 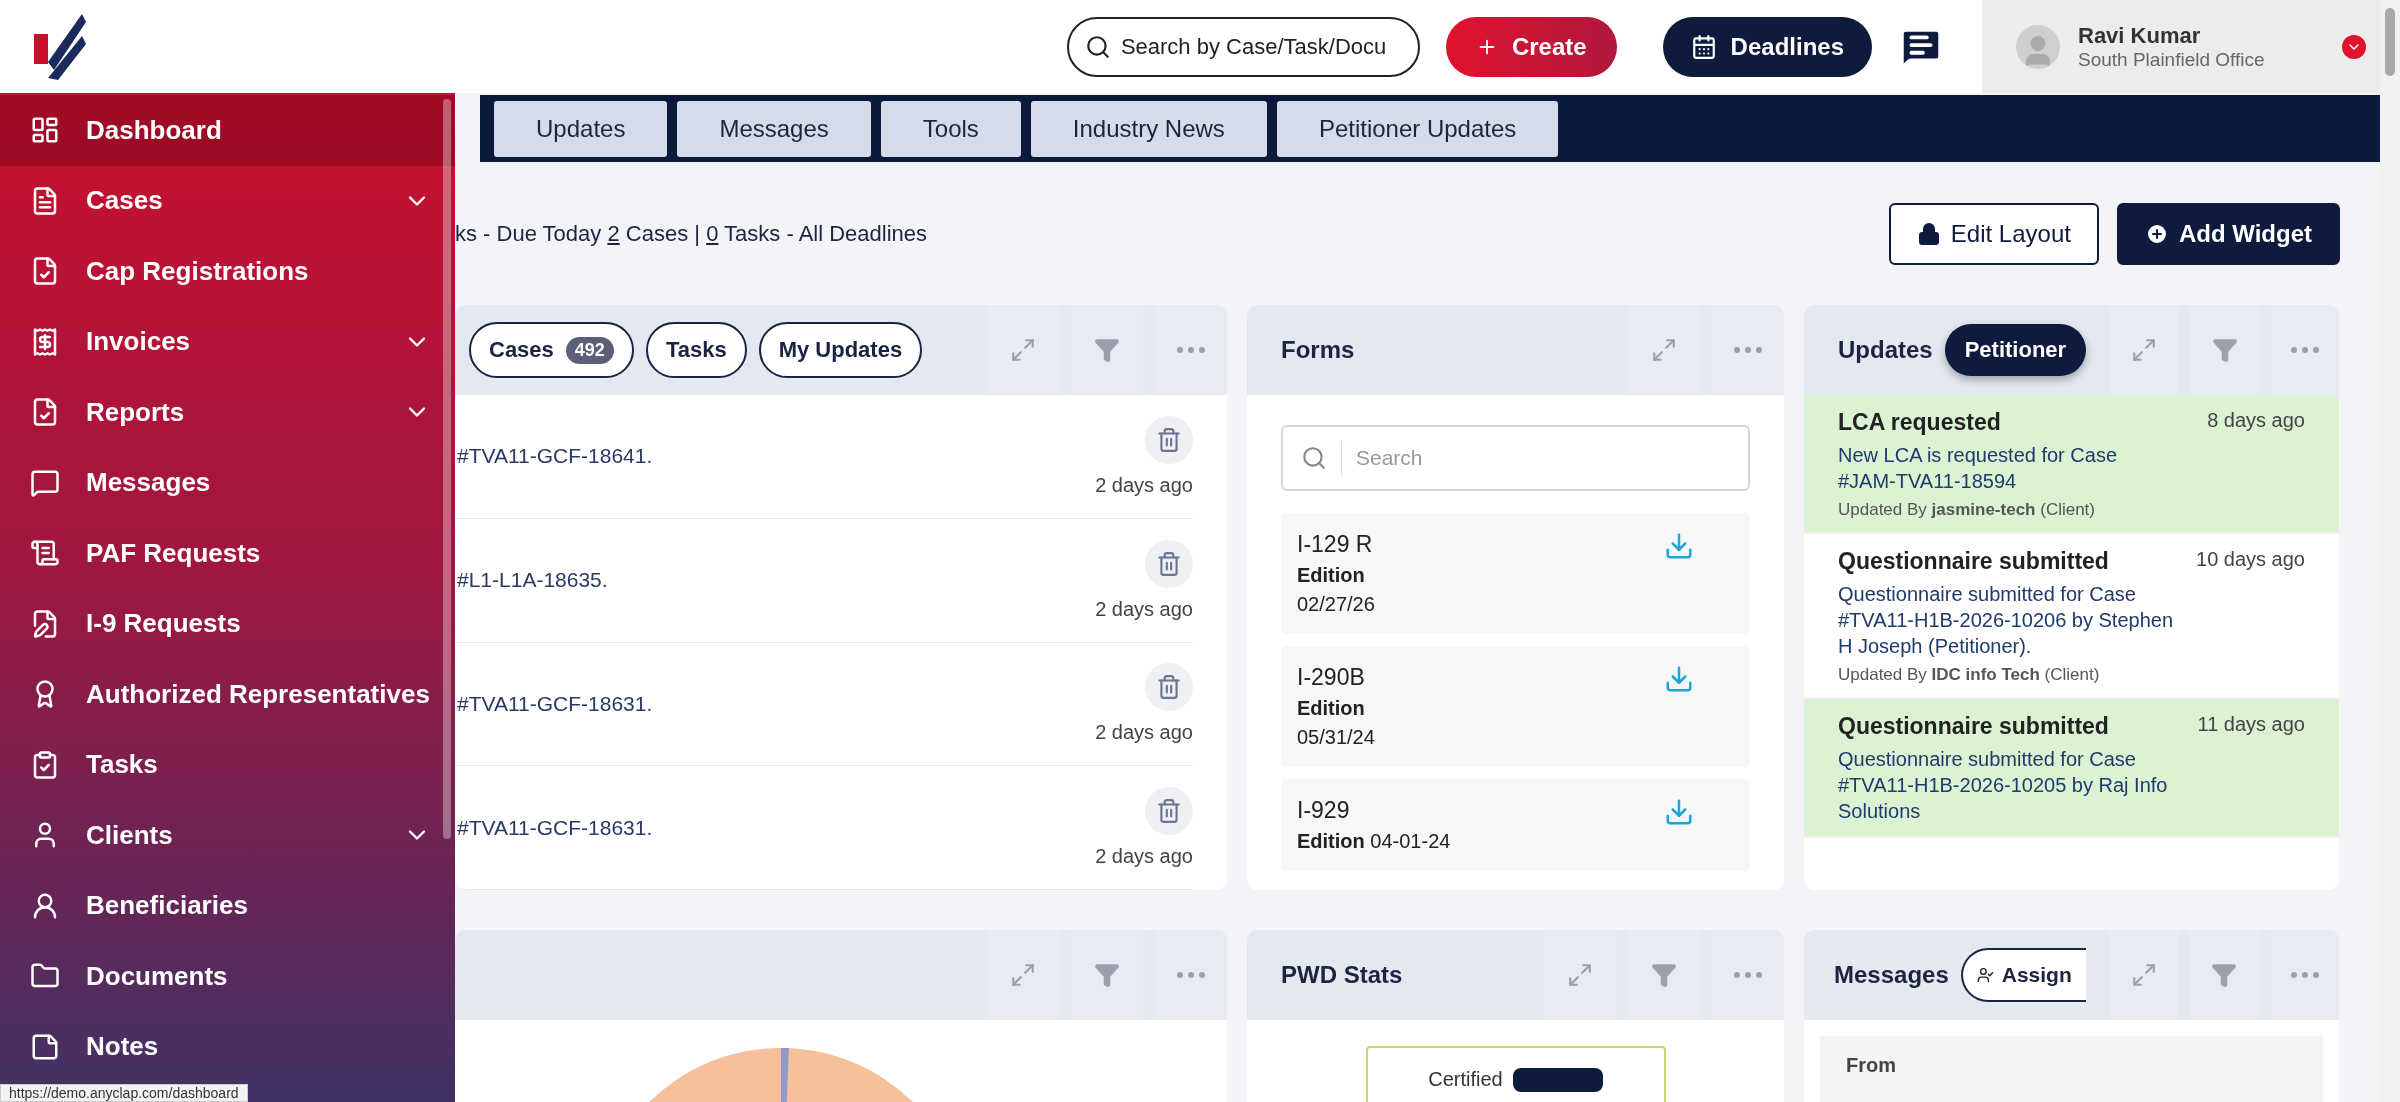 What do you see at coordinates (2172, 59) in the screenshot?
I see `user-office: South Plainfield Office` at bounding box center [2172, 59].